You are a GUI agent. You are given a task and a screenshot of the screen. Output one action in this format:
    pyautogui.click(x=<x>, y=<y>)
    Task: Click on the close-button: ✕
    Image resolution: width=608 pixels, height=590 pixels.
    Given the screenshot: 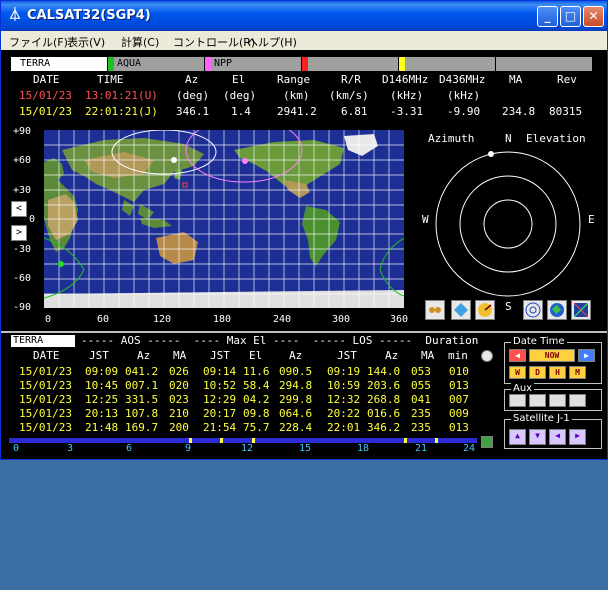 What is the action you would take?
    pyautogui.click(x=593, y=16)
    